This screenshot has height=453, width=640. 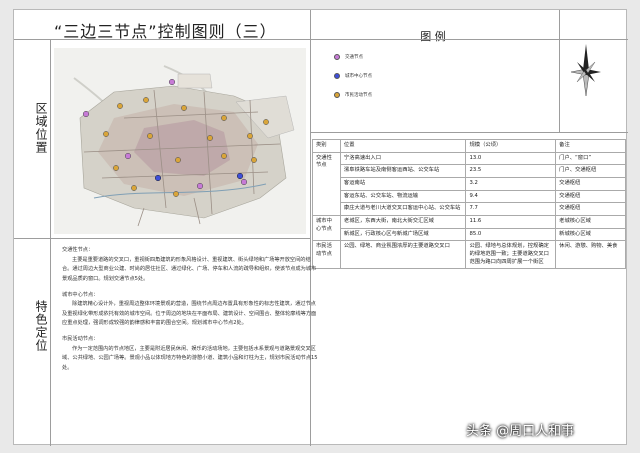 I want to click on table-row: 新城区，行政核心区与新城广场区域 85.0 新城核心区域, so click(x=469, y=234).